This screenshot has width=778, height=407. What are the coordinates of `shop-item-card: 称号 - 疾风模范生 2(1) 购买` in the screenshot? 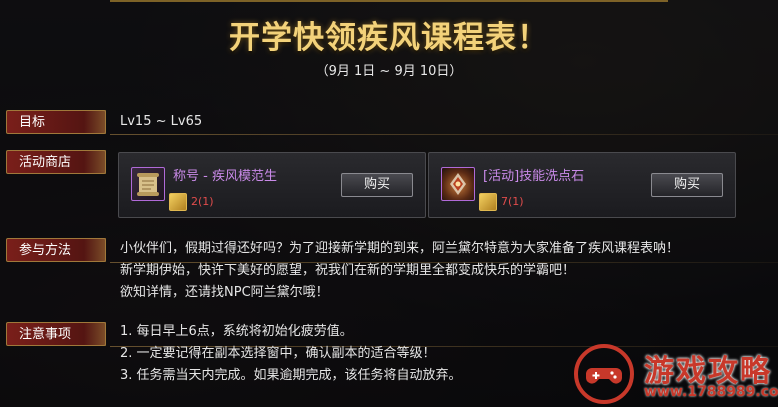 It's located at (272, 185).